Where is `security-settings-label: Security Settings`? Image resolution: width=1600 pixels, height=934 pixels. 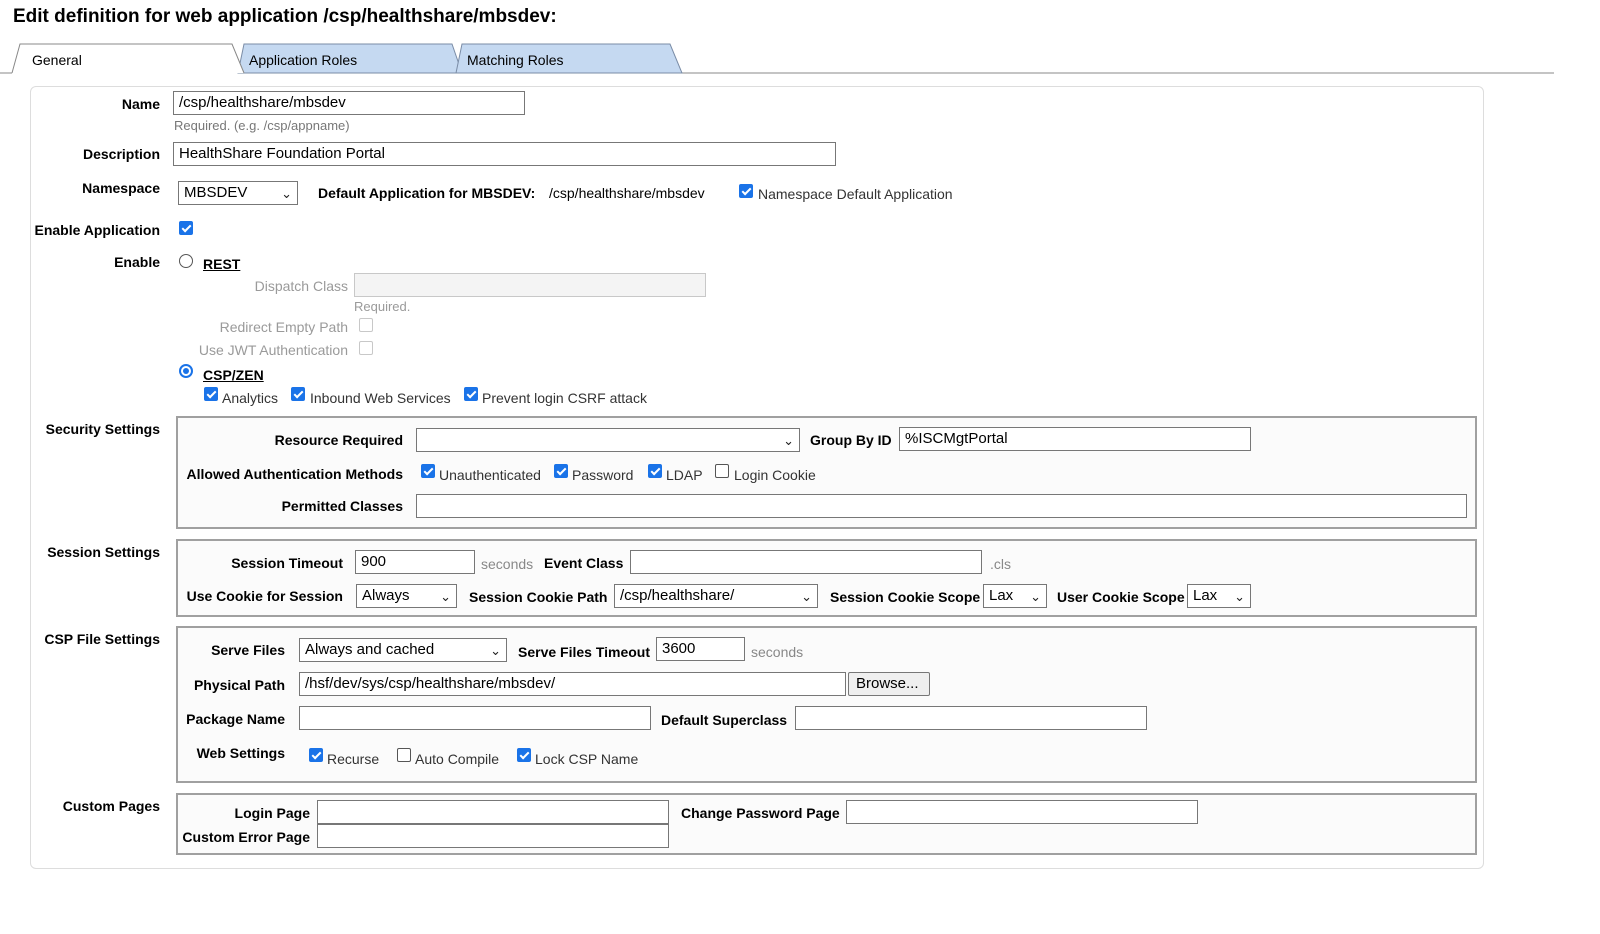
security-settings-label: Security Settings is located at coordinates (102, 429).